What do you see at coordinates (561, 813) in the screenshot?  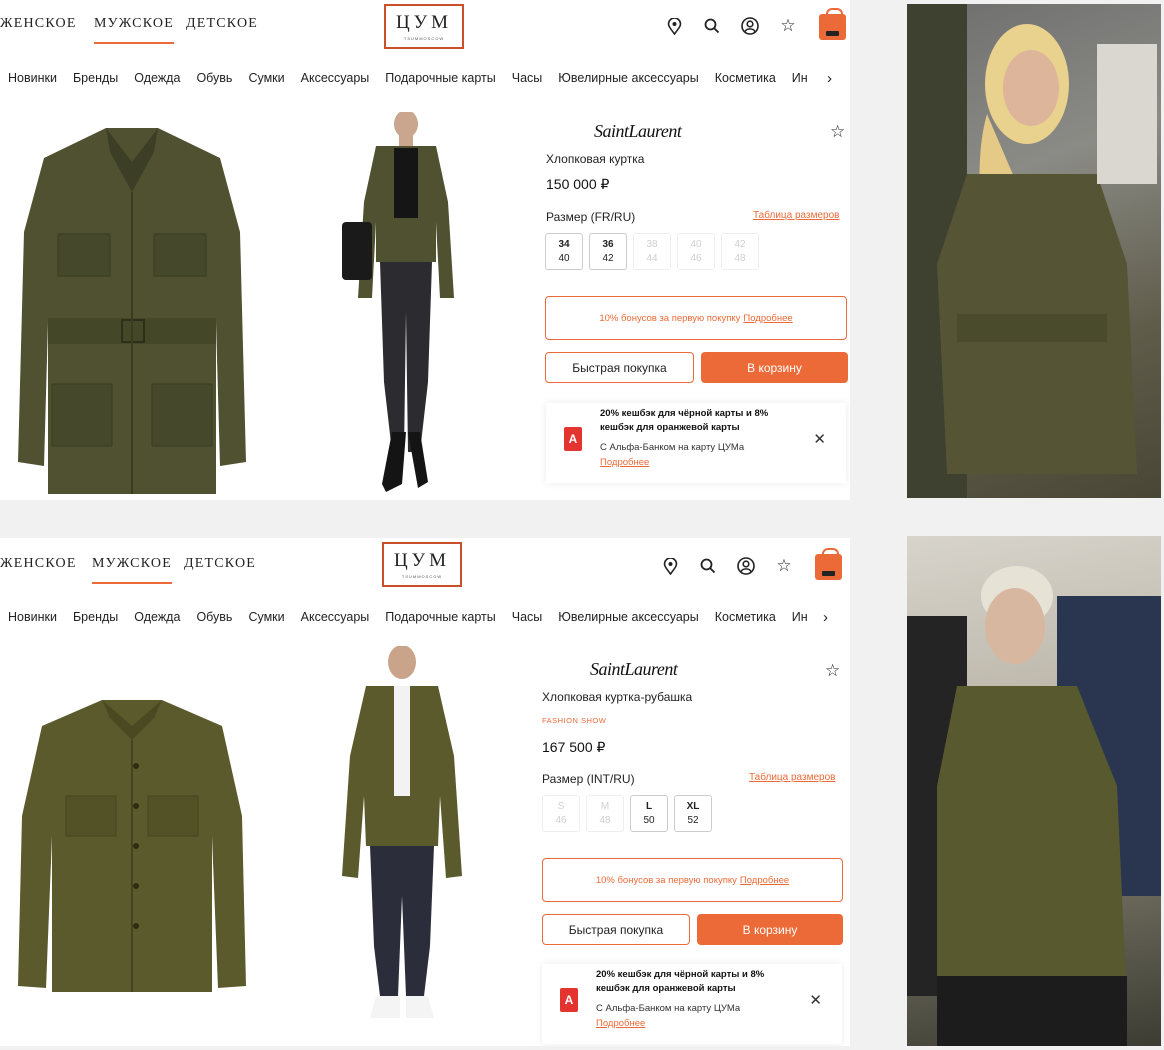 I see `size-option-unavailable: S 46` at bounding box center [561, 813].